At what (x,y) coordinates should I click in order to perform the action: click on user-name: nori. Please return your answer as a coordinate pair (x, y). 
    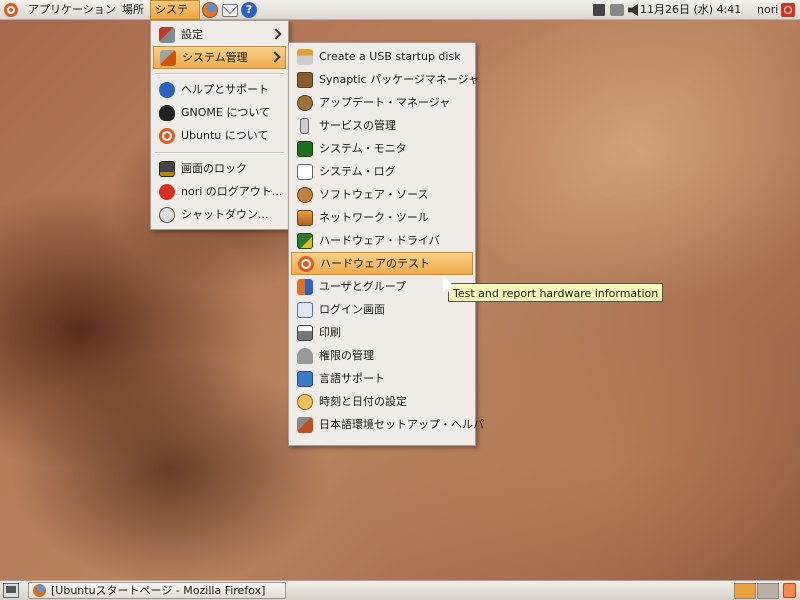
    Looking at the image, I should click on (767, 10).